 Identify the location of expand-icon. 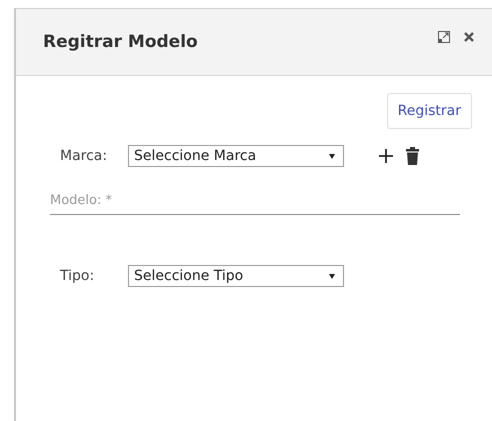
(444, 37).